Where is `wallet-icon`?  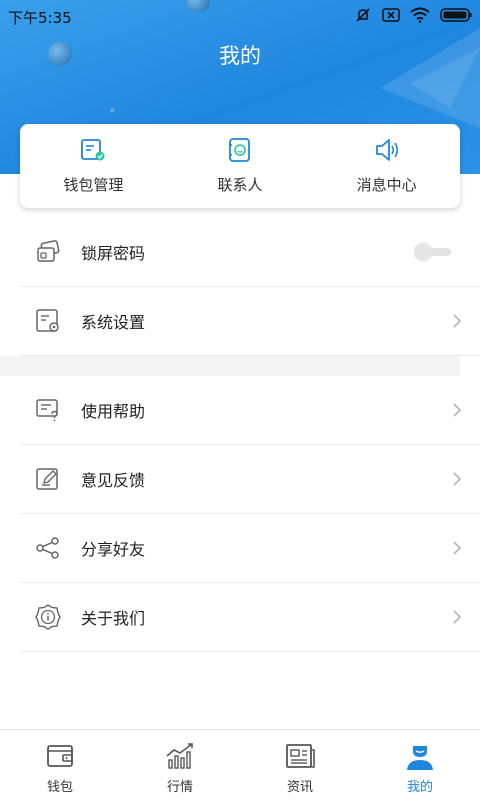
wallet-icon is located at coordinates (60, 756).